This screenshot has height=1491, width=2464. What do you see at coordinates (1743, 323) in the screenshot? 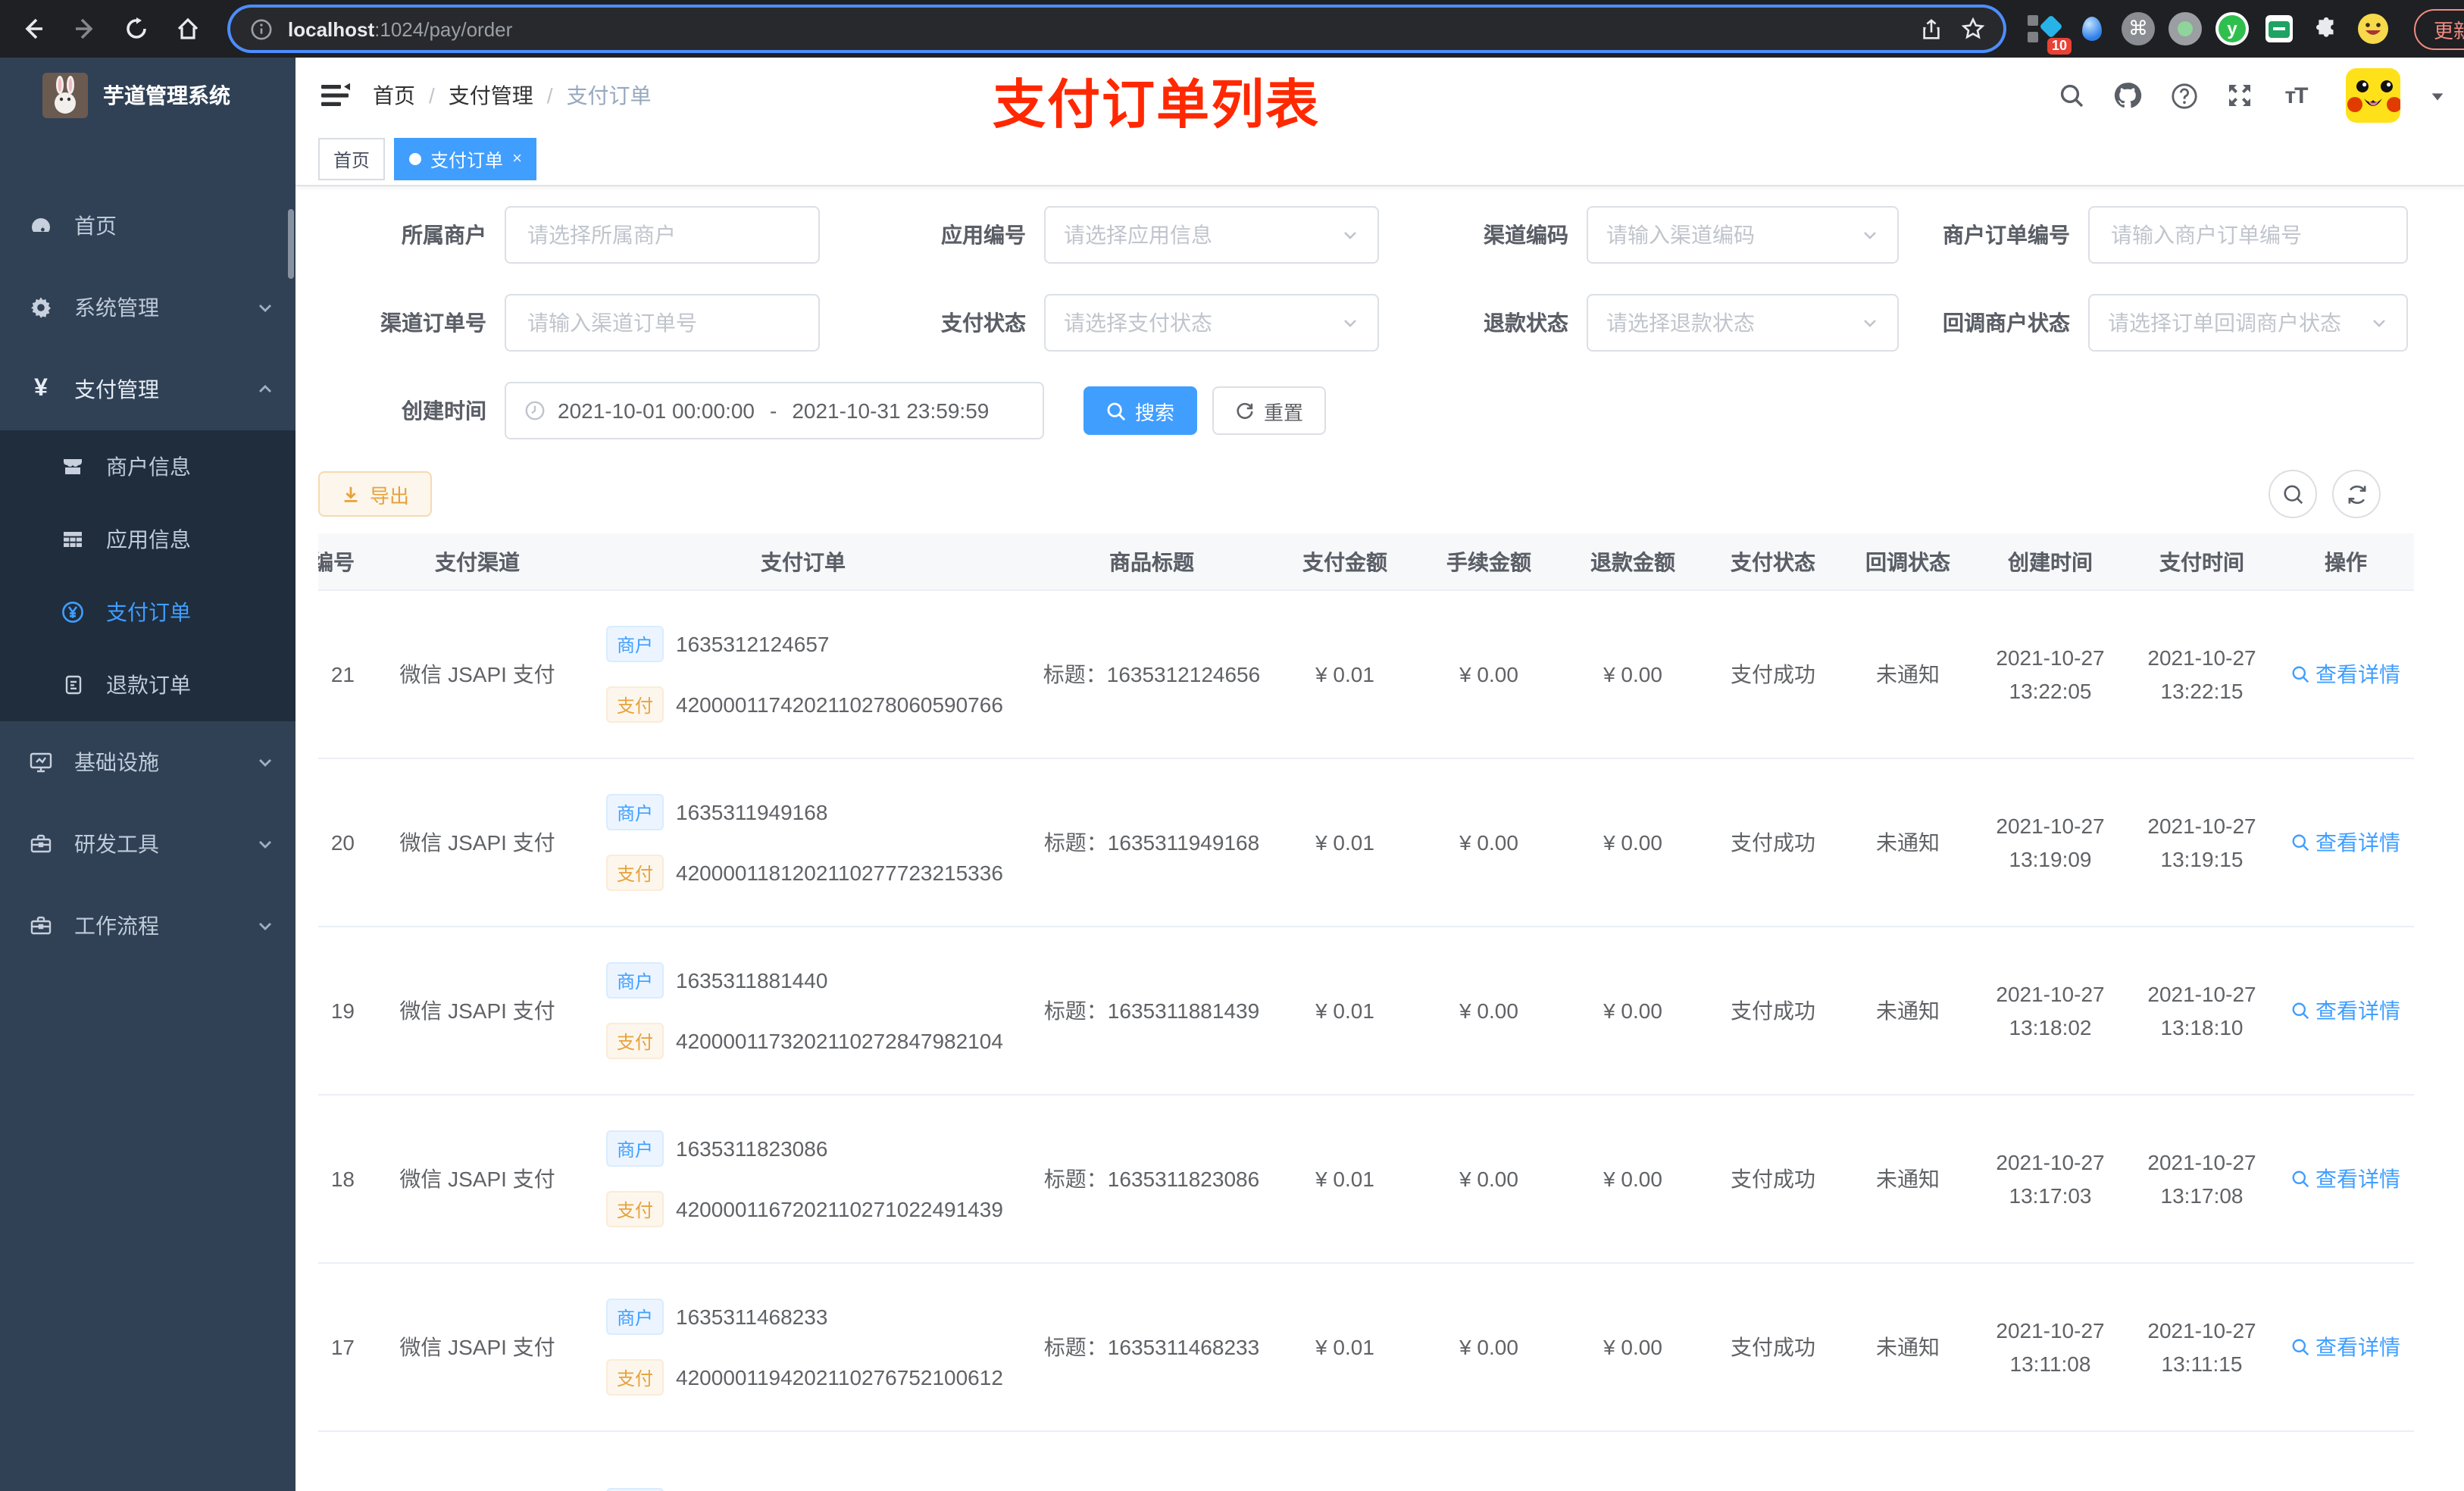
I see `refund-status-select: 请选择退款状态` at bounding box center [1743, 323].